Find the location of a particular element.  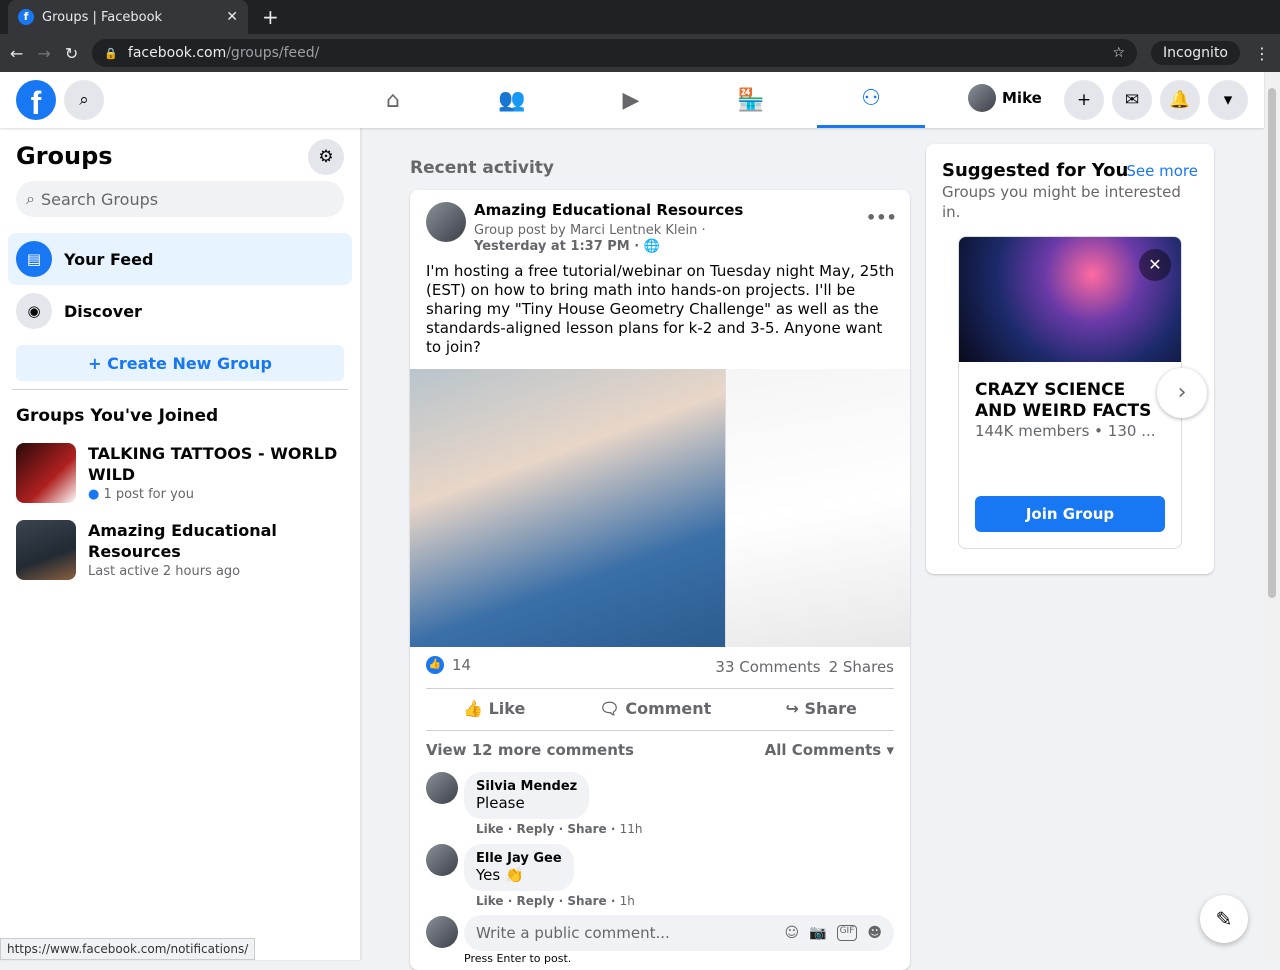

nav-friends-icon: 👥 is located at coordinates (512, 100).